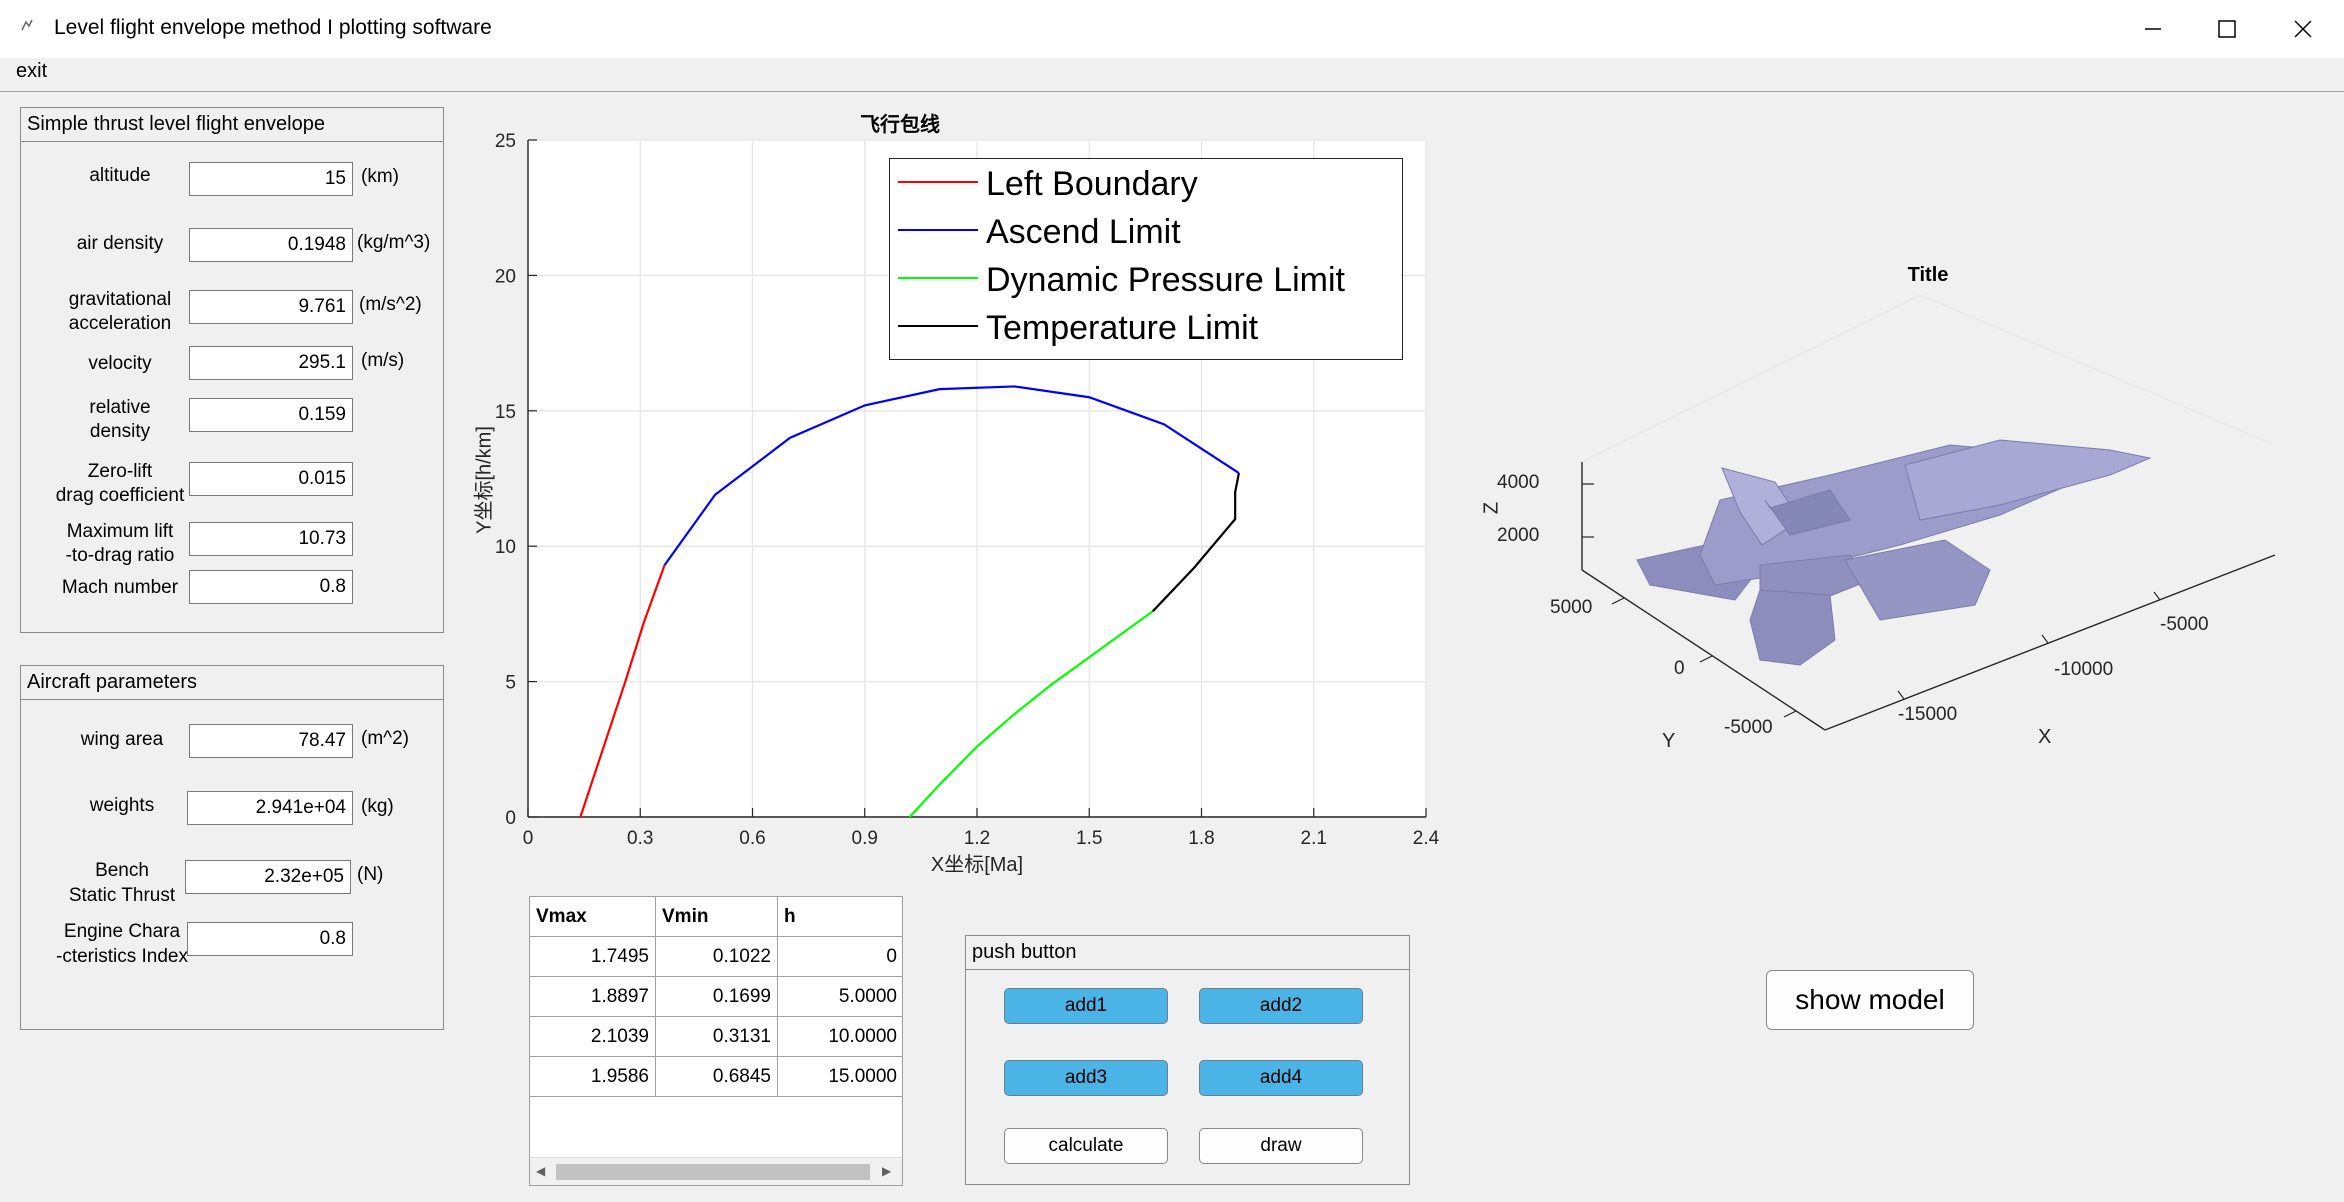 This screenshot has width=2344, height=1202. What do you see at coordinates (1870, 1000) in the screenshot?
I see `show-model-button: show model` at bounding box center [1870, 1000].